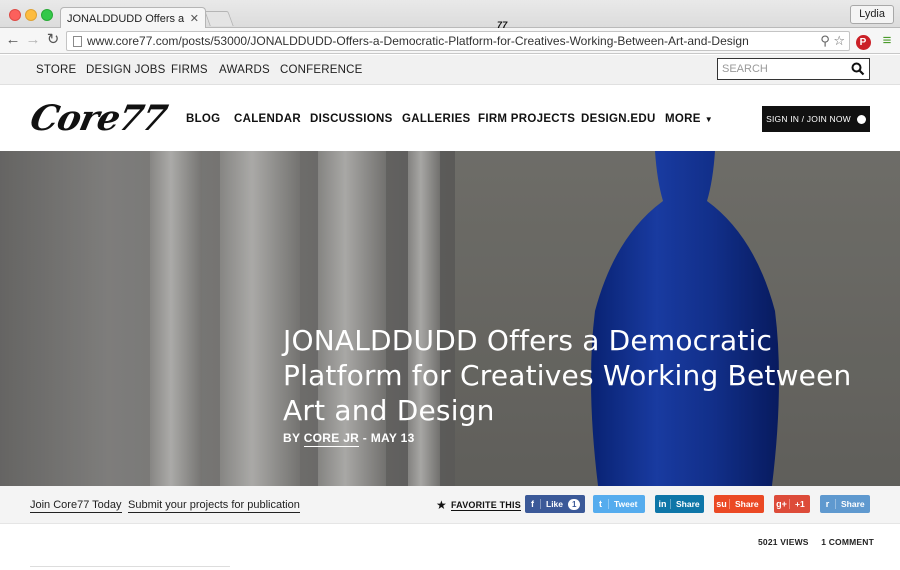  Describe the element at coordinates (267, 119) in the screenshot. I see `nav-calendar: CALENDAR` at that location.